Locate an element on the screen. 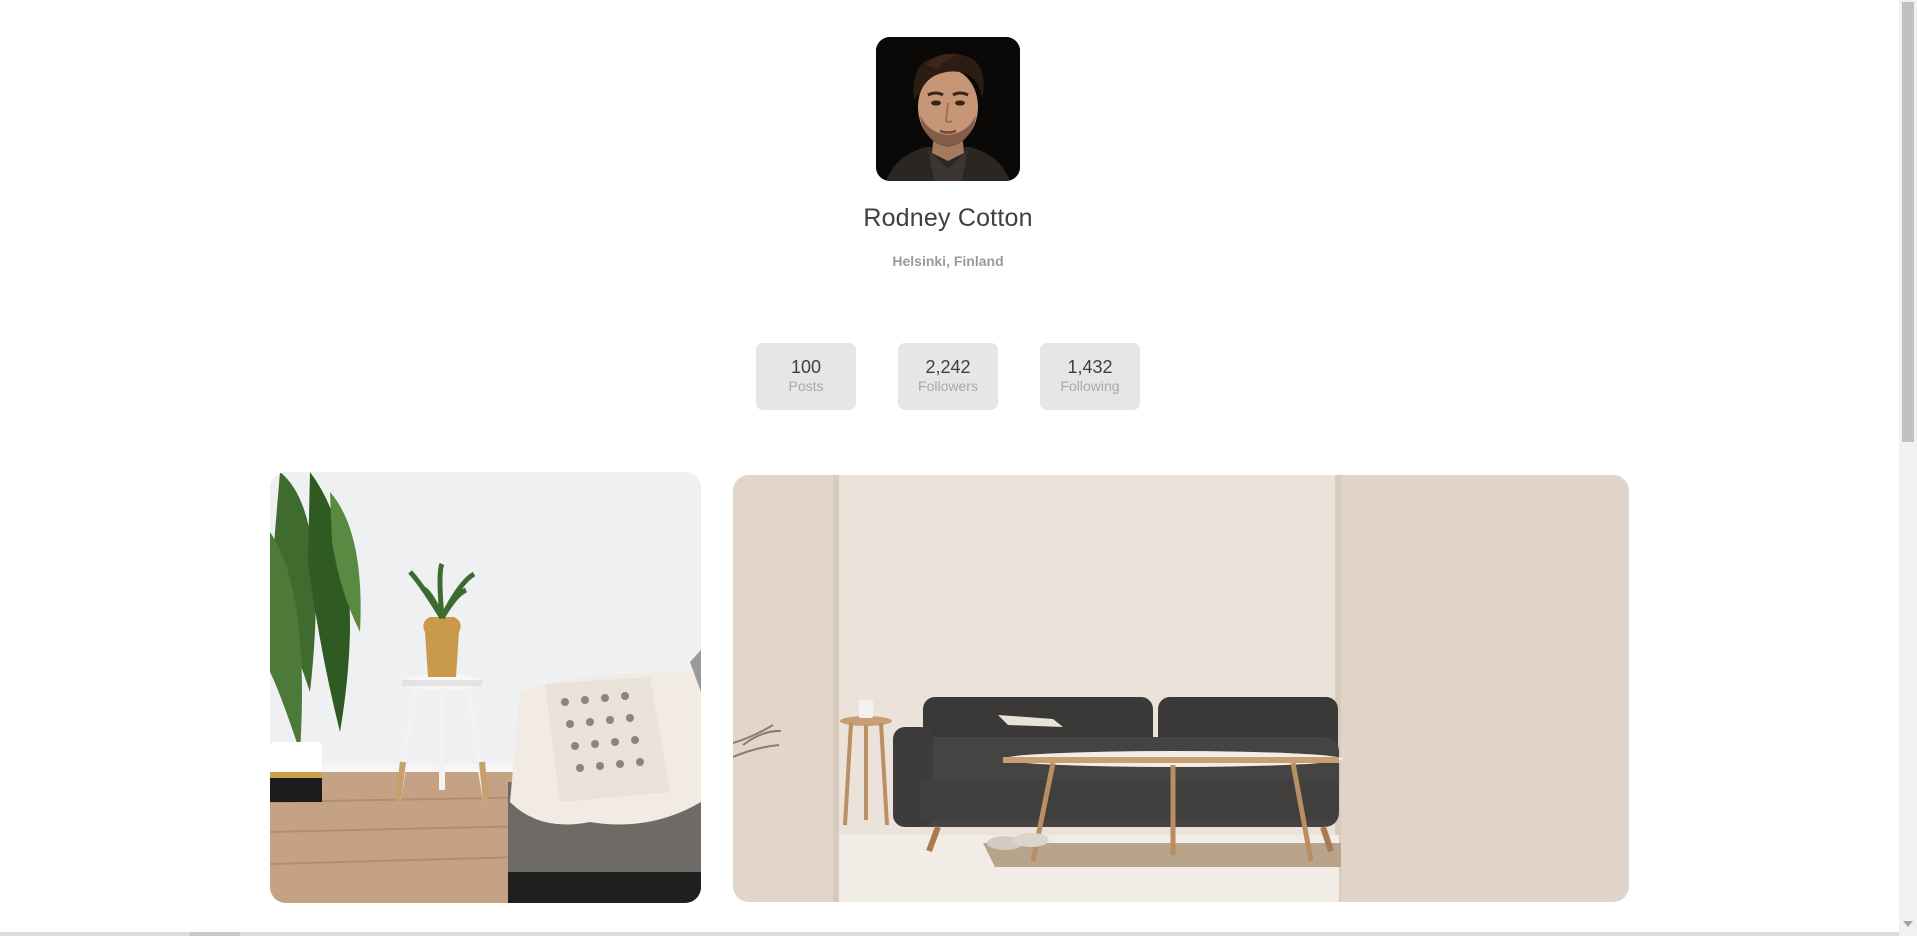  stat-posts-value: 100 is located at coordinates (806, 367).